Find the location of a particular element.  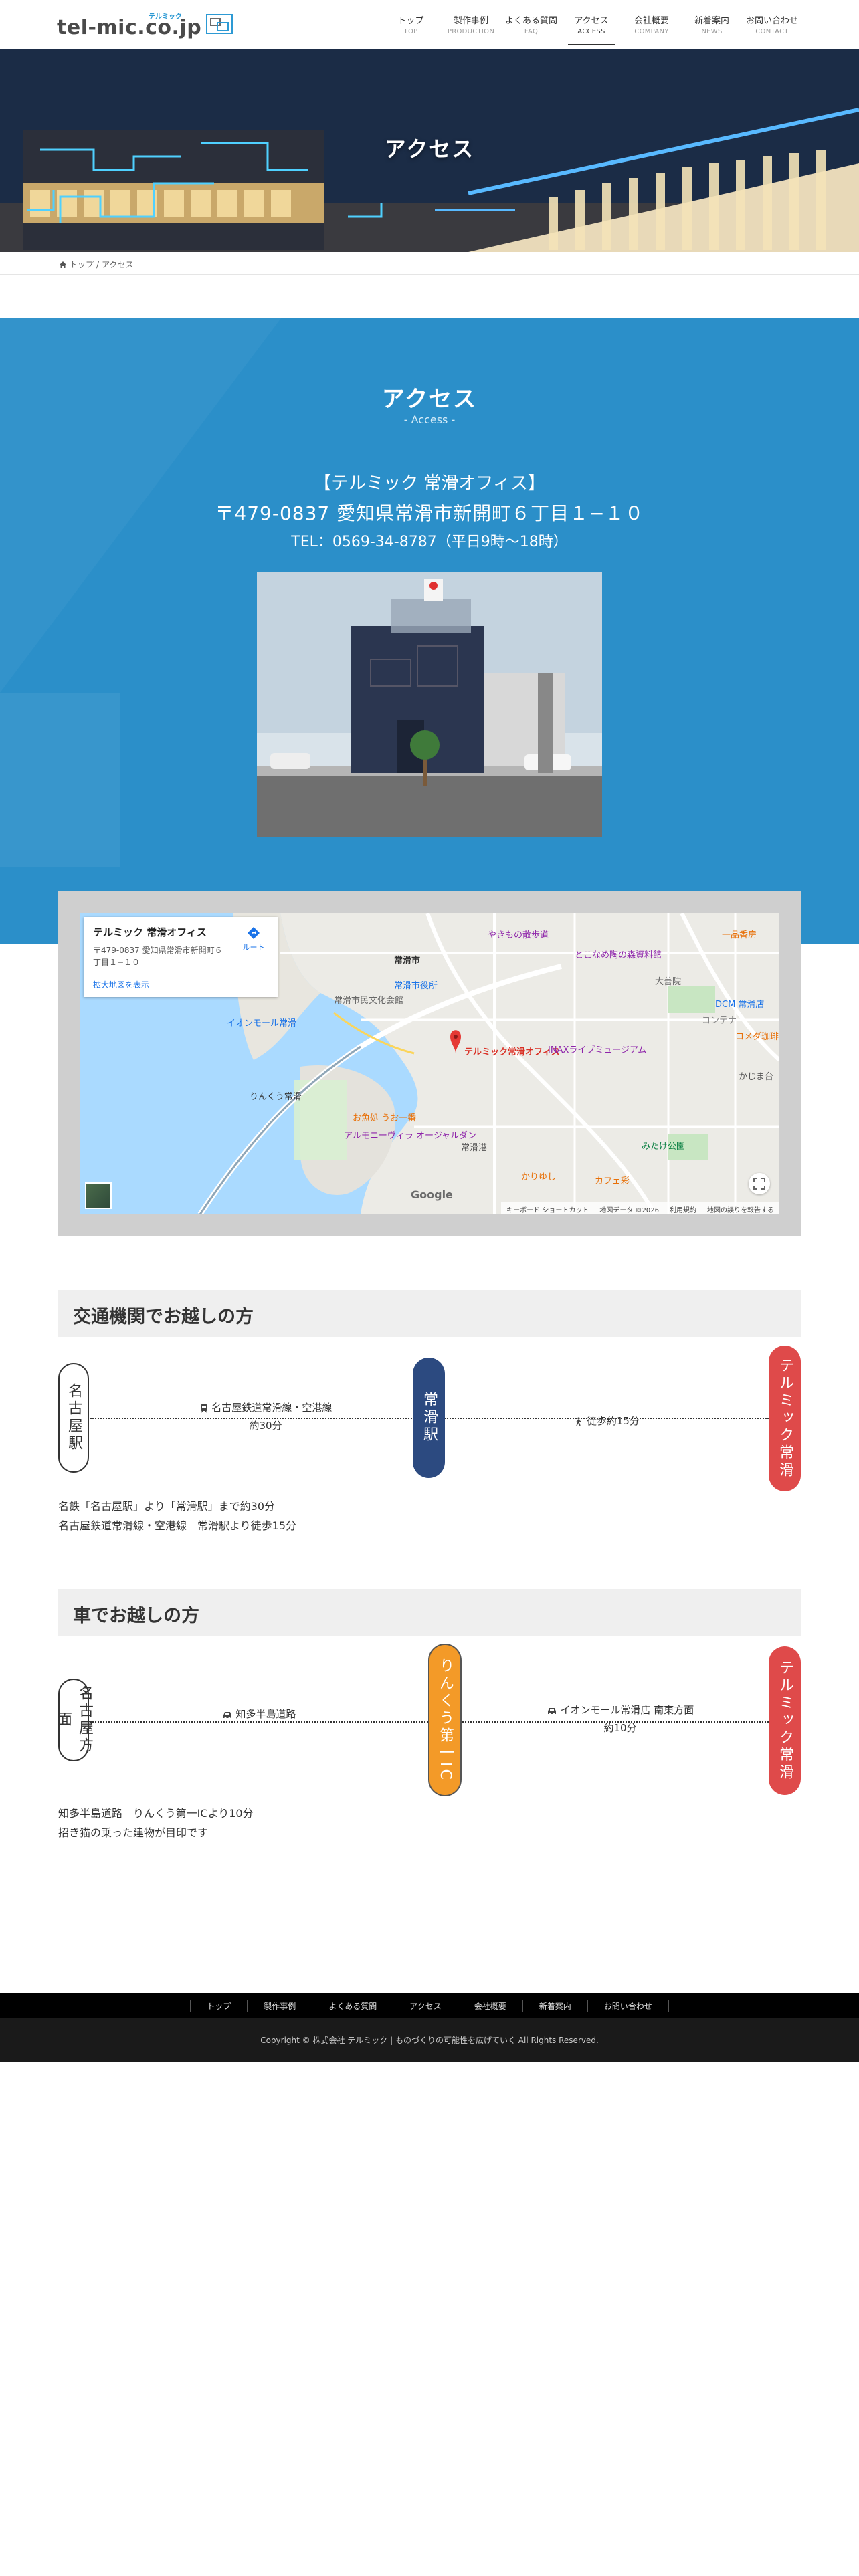

map-enlarge-link: 拡大地図を表示 is located at coordinates (121, 984).